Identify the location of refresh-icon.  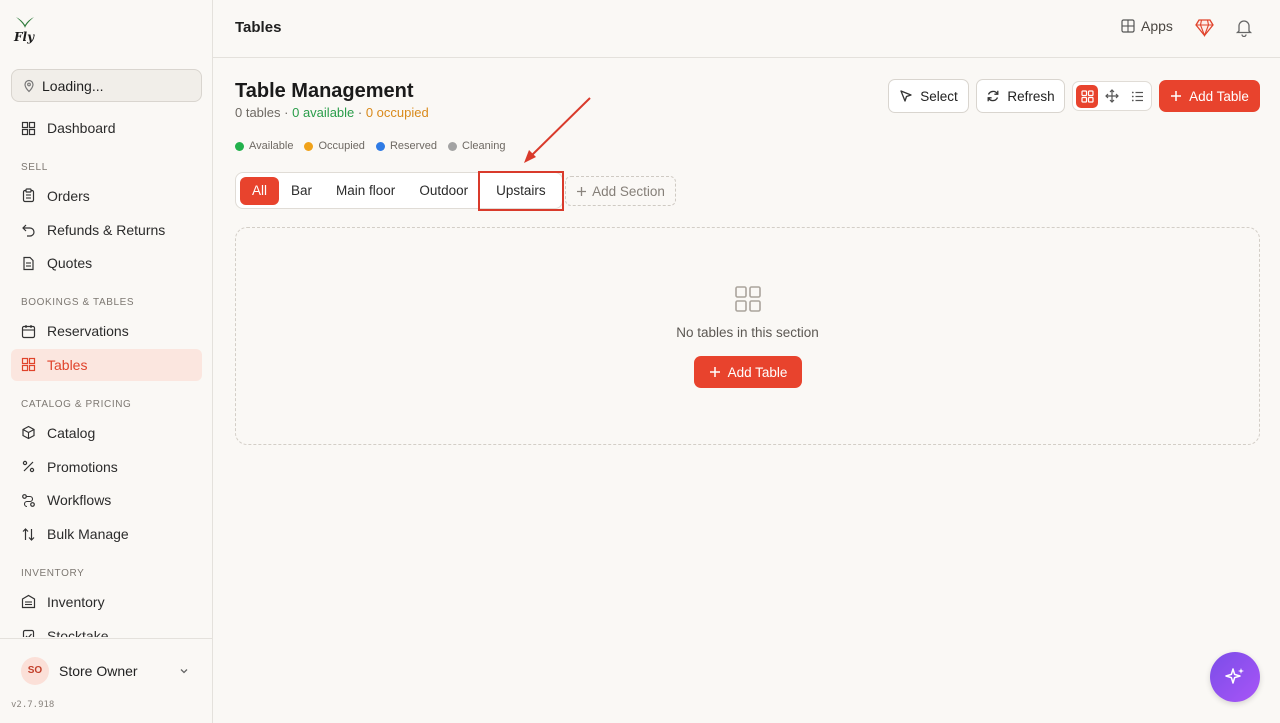
(993, 96).